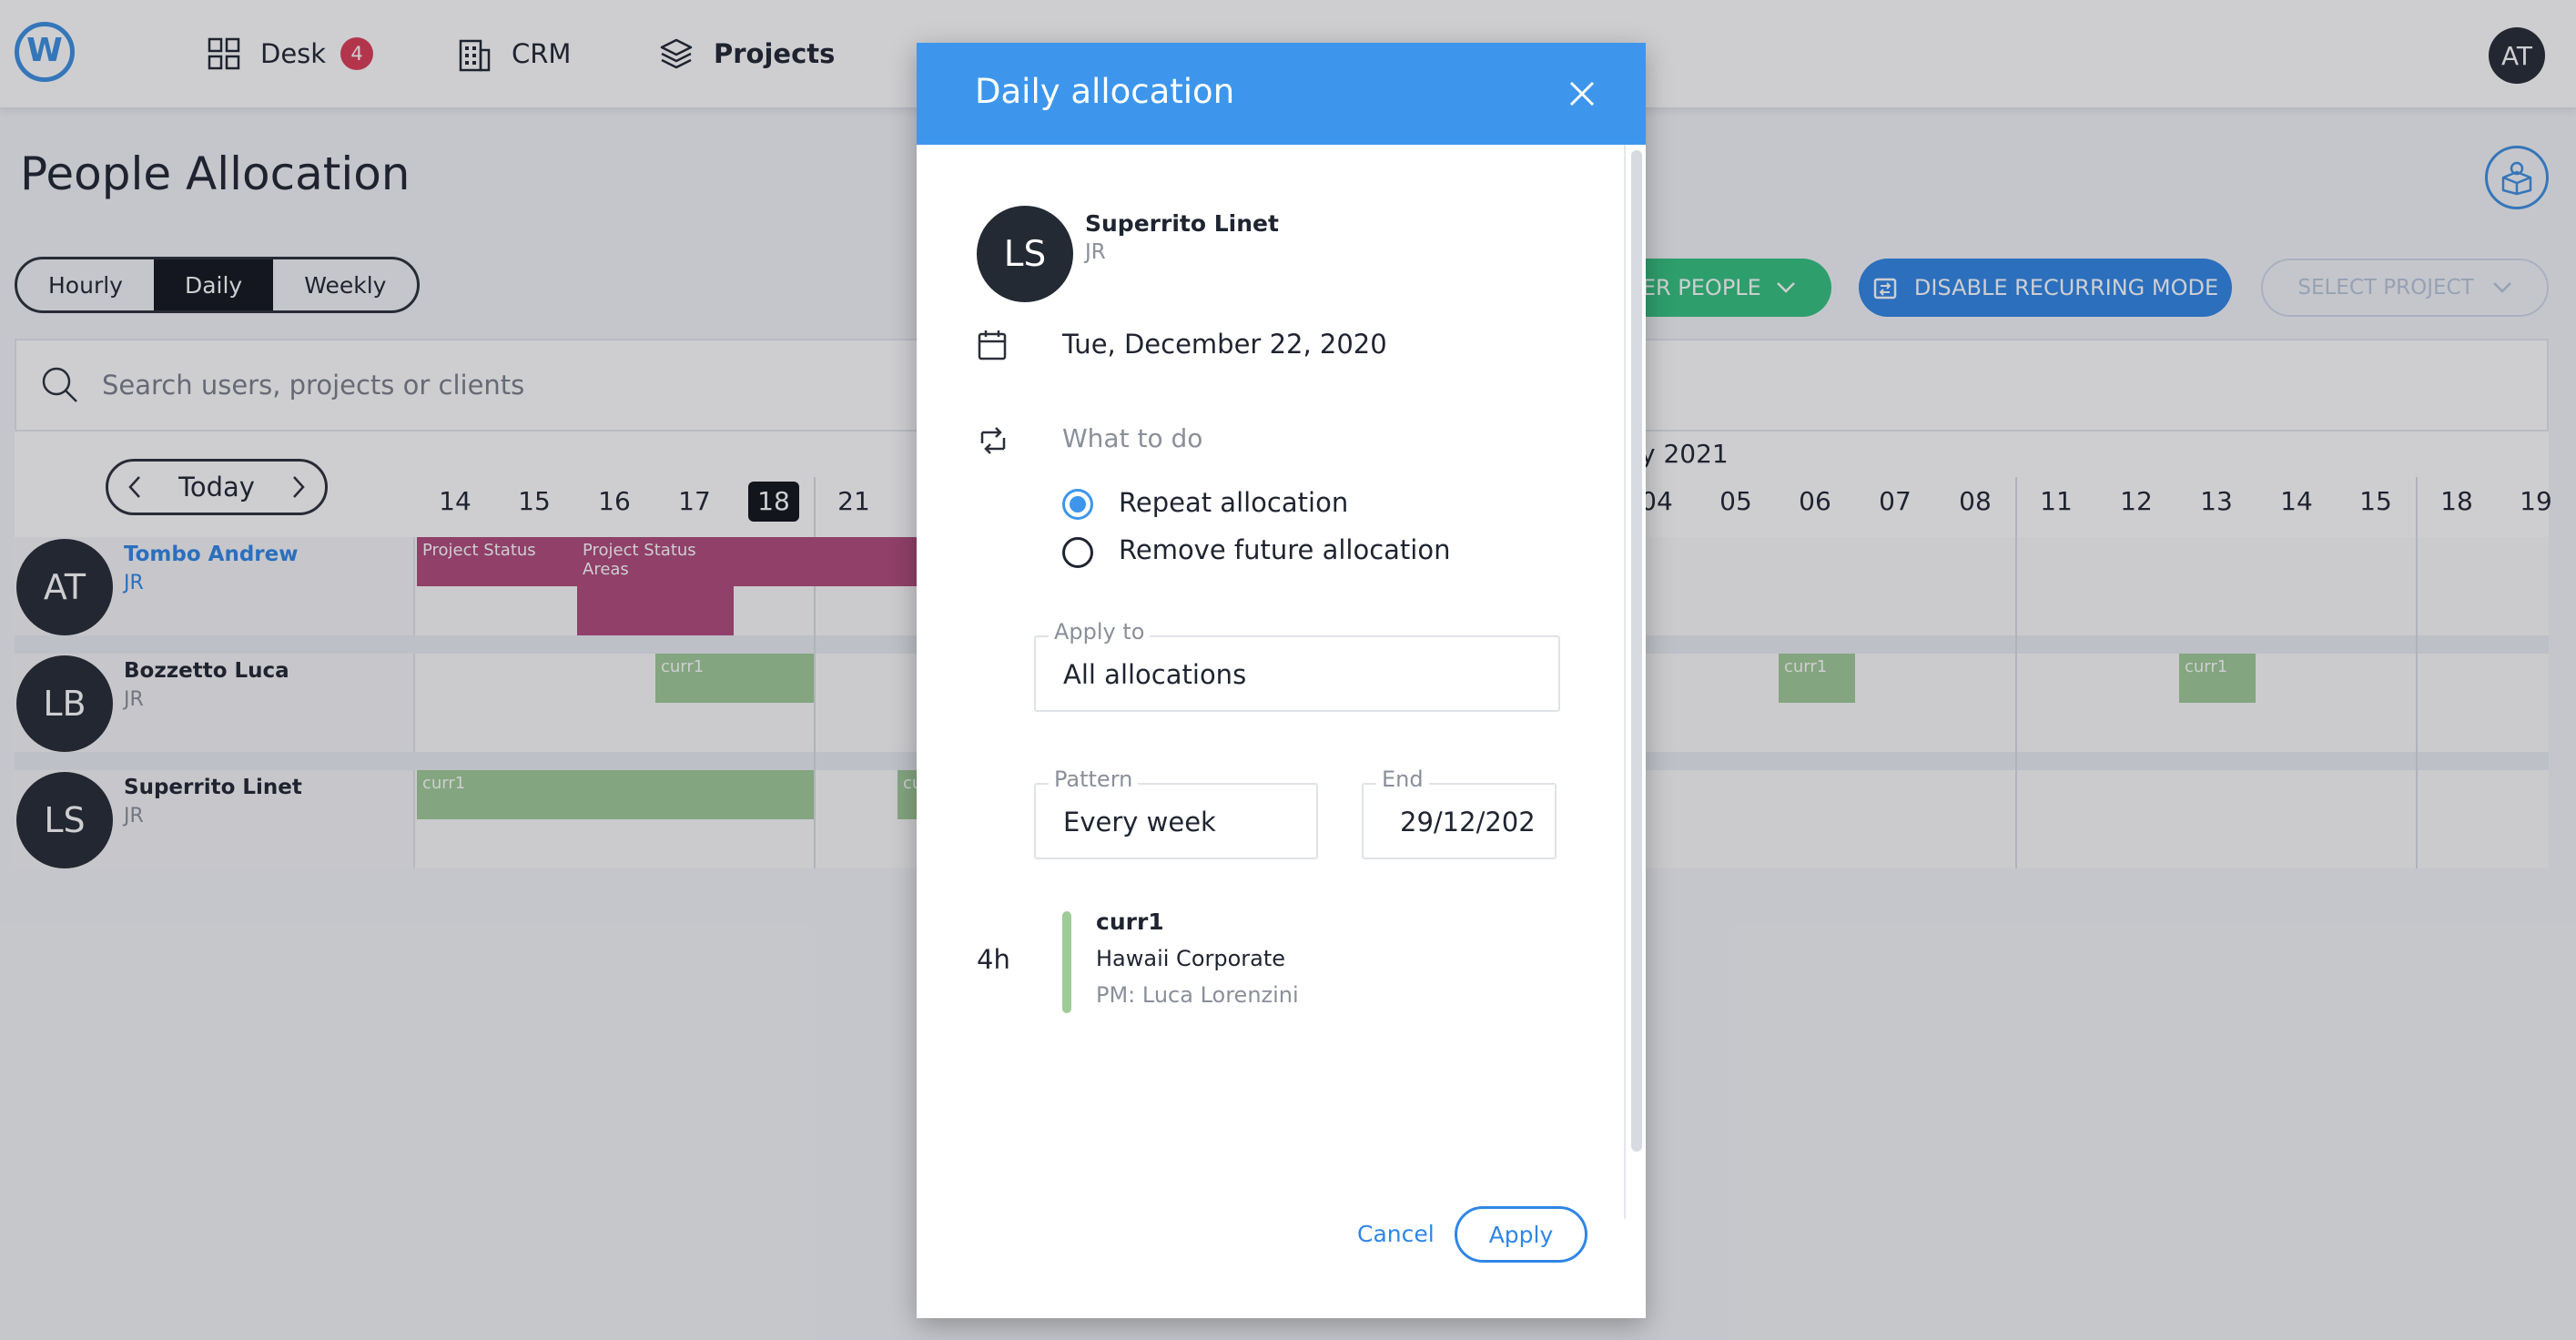  I want to click on pattern-value: Every week, so click(1139, 822).